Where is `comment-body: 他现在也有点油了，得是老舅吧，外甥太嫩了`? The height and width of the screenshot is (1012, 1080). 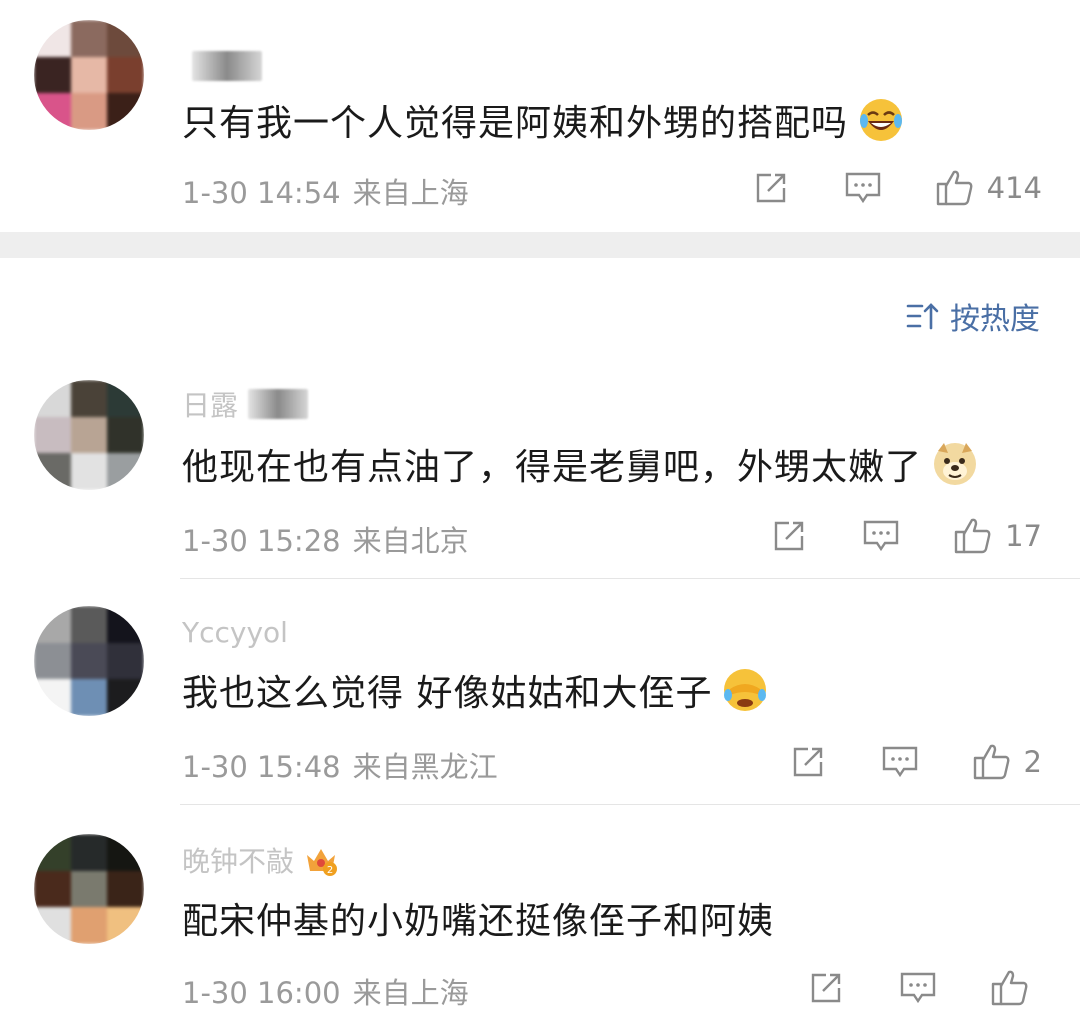
comment-body: 他现在也有点油了，得是老舅吧，外甥太嫩了 is located at coordinates (552, 467).